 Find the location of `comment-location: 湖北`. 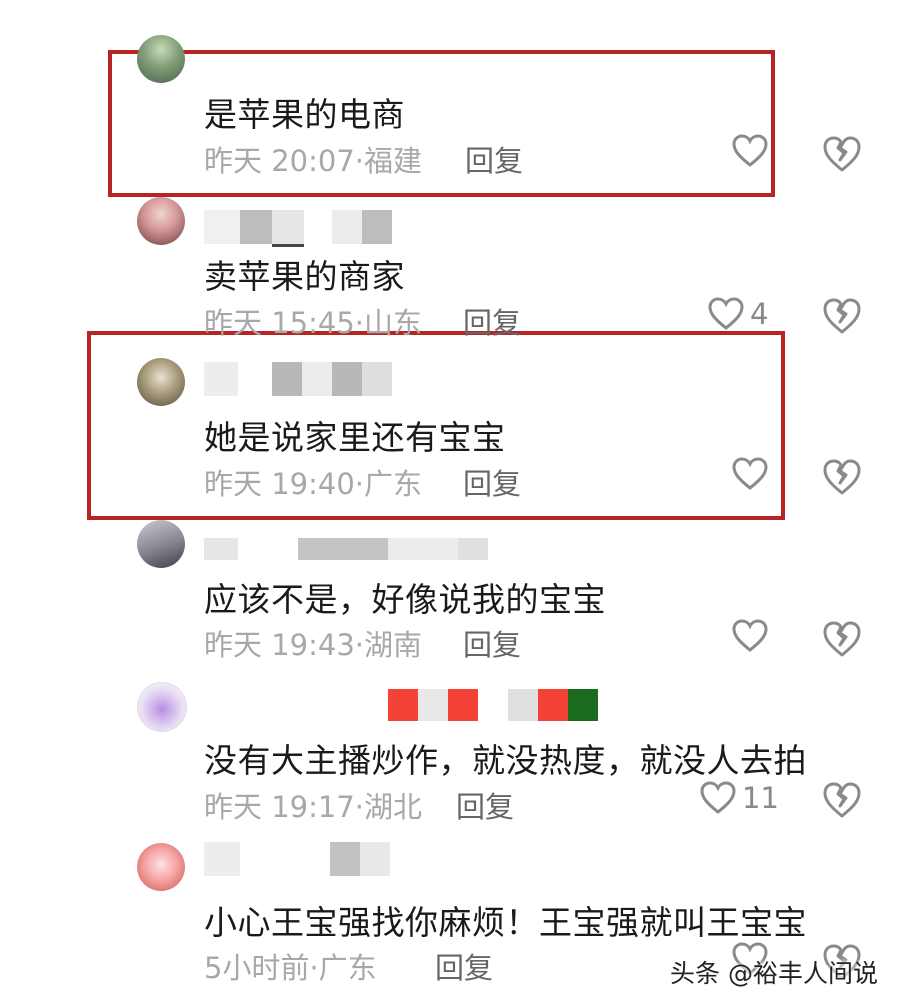

comment-location: 湖北 is located at coordinates (393, 807).